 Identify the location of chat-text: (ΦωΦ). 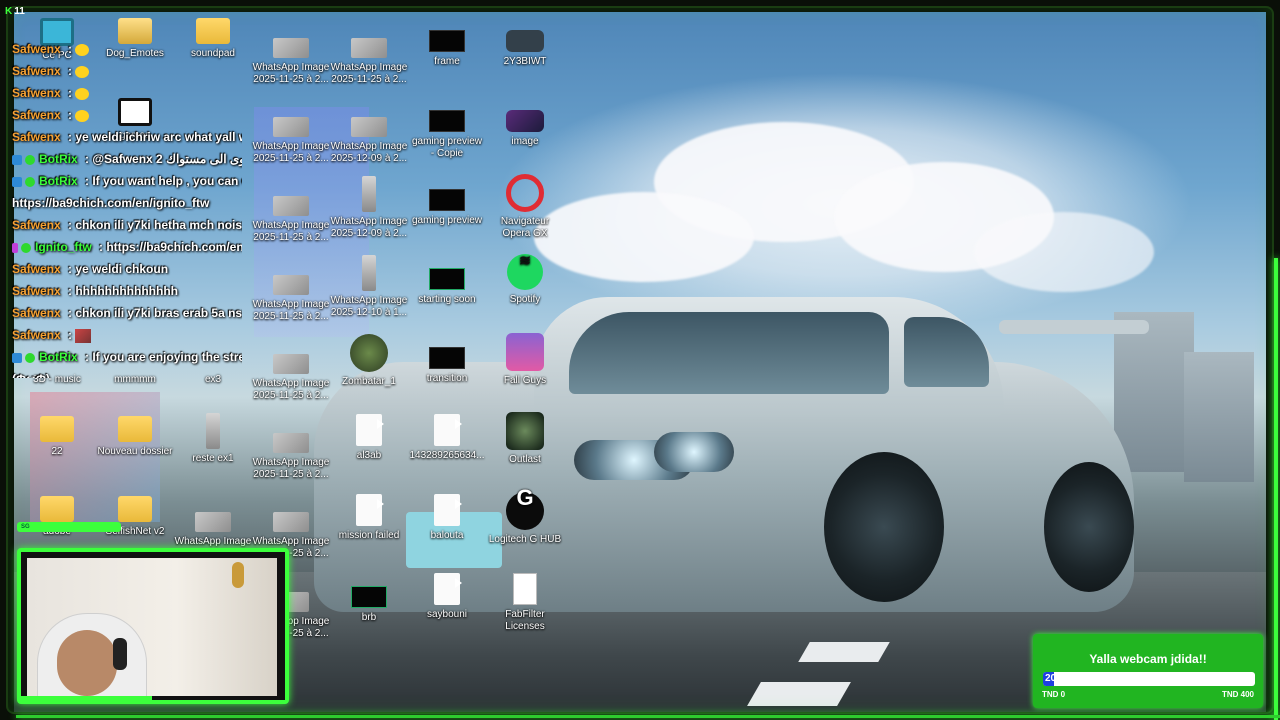
(31, 375).